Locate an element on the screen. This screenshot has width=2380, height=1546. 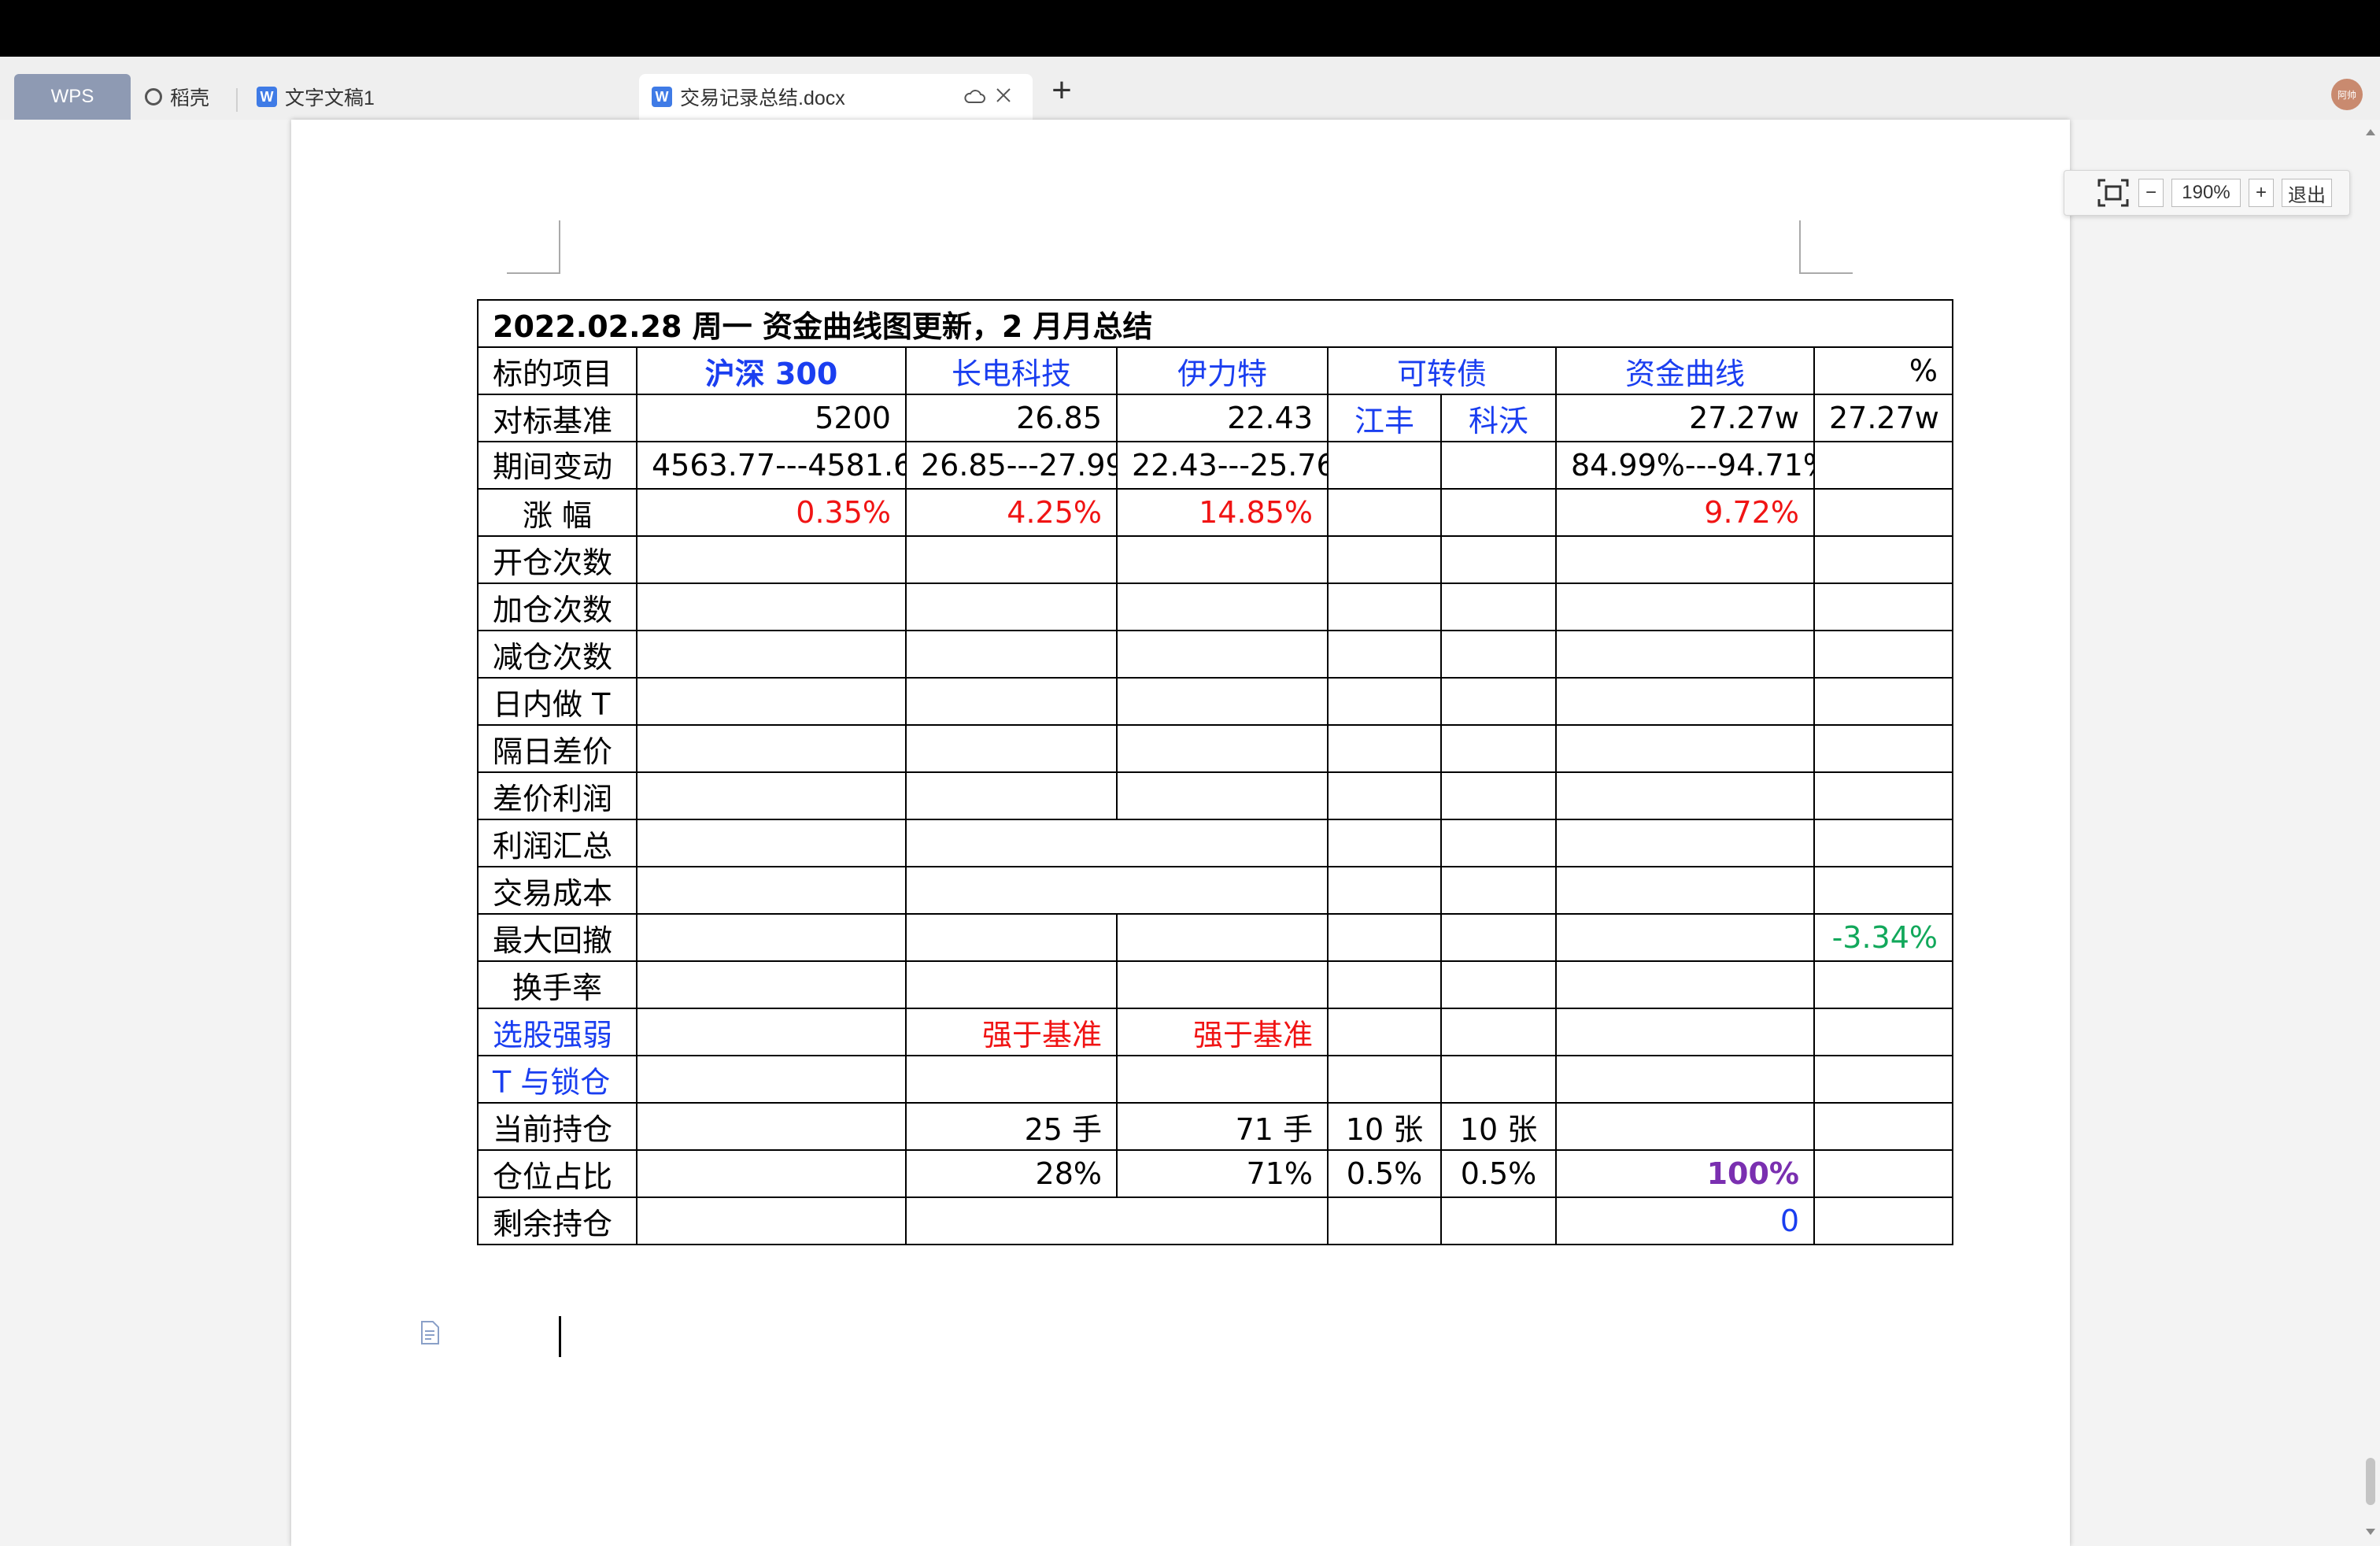
table-cell: 28% is located at coordinates (1011, 1173).